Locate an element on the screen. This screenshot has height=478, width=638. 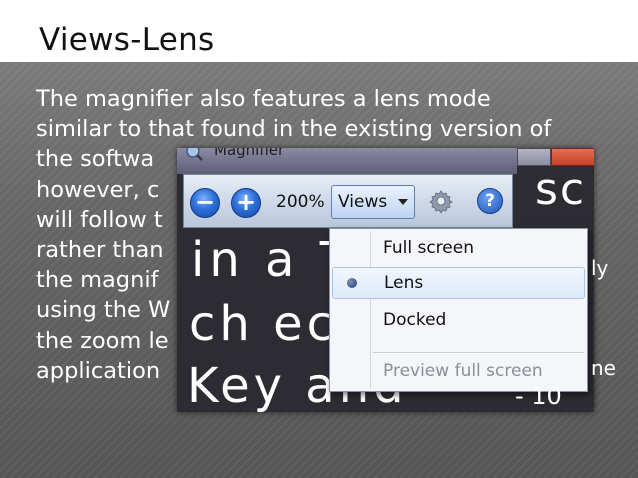
views-dropdown-button: Views is located at coordinates (373, 202).